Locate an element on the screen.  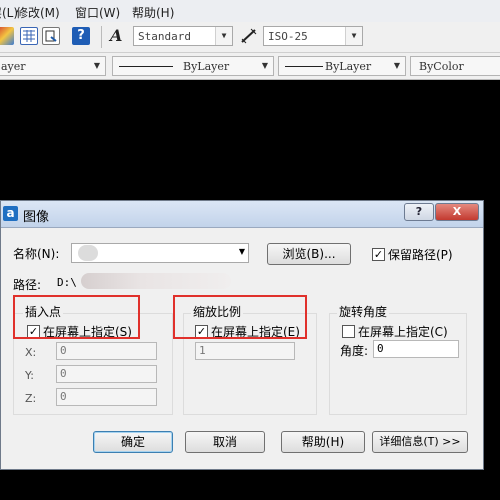
ok-button: 确定 is located at coordinates (133, 442).